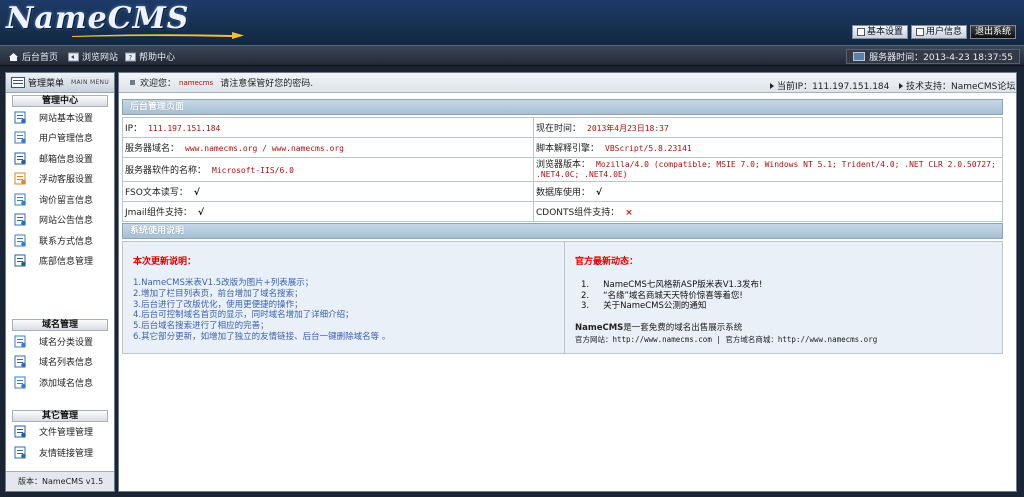  What do you see at coordinates (562, 107) in the screenshot?
I see `admin-panel-title: 后台管理页面` at bounding box center [562, 107].